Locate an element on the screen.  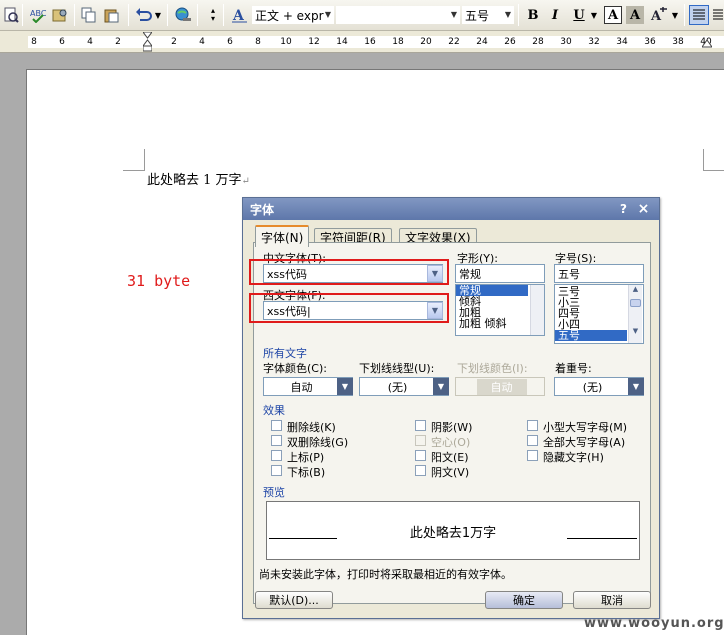
outline-label: 空心(O) is located at coordinates (451, 442).